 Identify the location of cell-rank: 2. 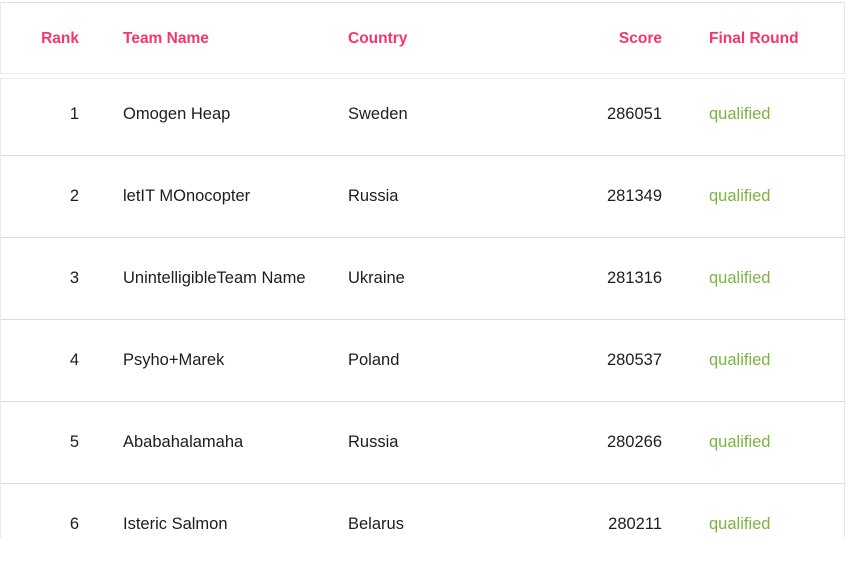
(50, 196).